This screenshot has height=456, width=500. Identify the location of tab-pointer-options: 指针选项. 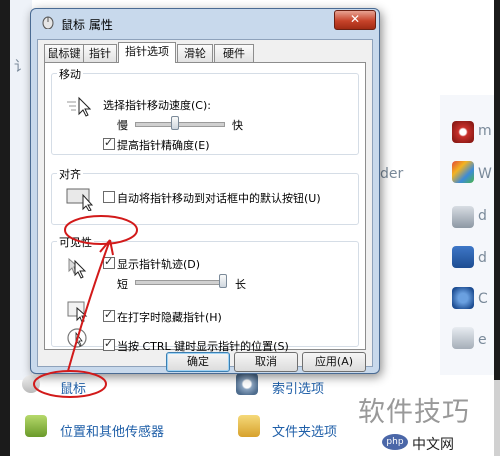
(147, 52).